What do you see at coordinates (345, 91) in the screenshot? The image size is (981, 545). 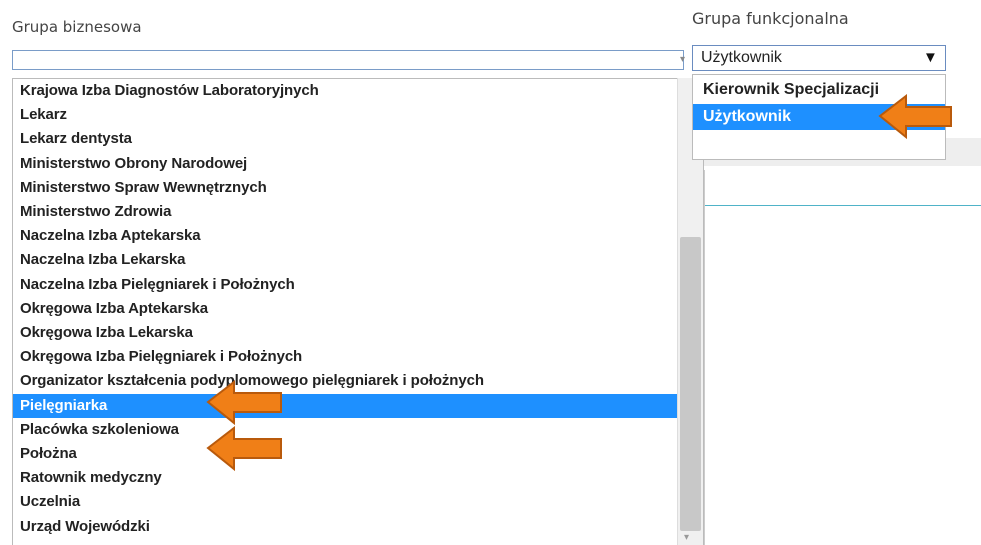 I see `business-group-option: Krajowa Izba Diagnostów Laboratoryjnych` at bounding box center [345, 91].